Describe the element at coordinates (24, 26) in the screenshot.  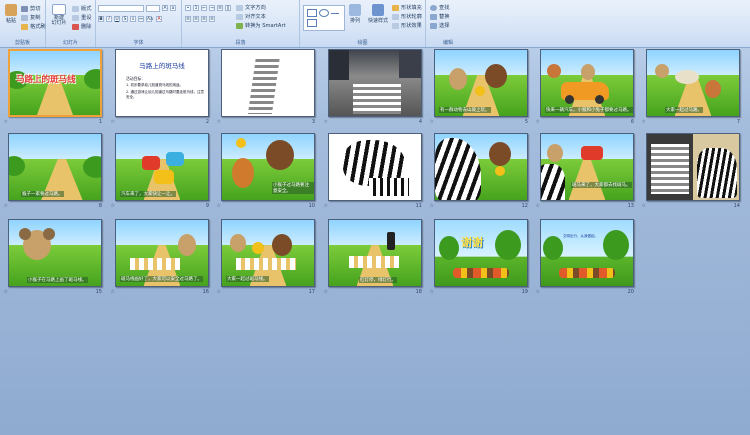
I see `brush-icon` at that location.